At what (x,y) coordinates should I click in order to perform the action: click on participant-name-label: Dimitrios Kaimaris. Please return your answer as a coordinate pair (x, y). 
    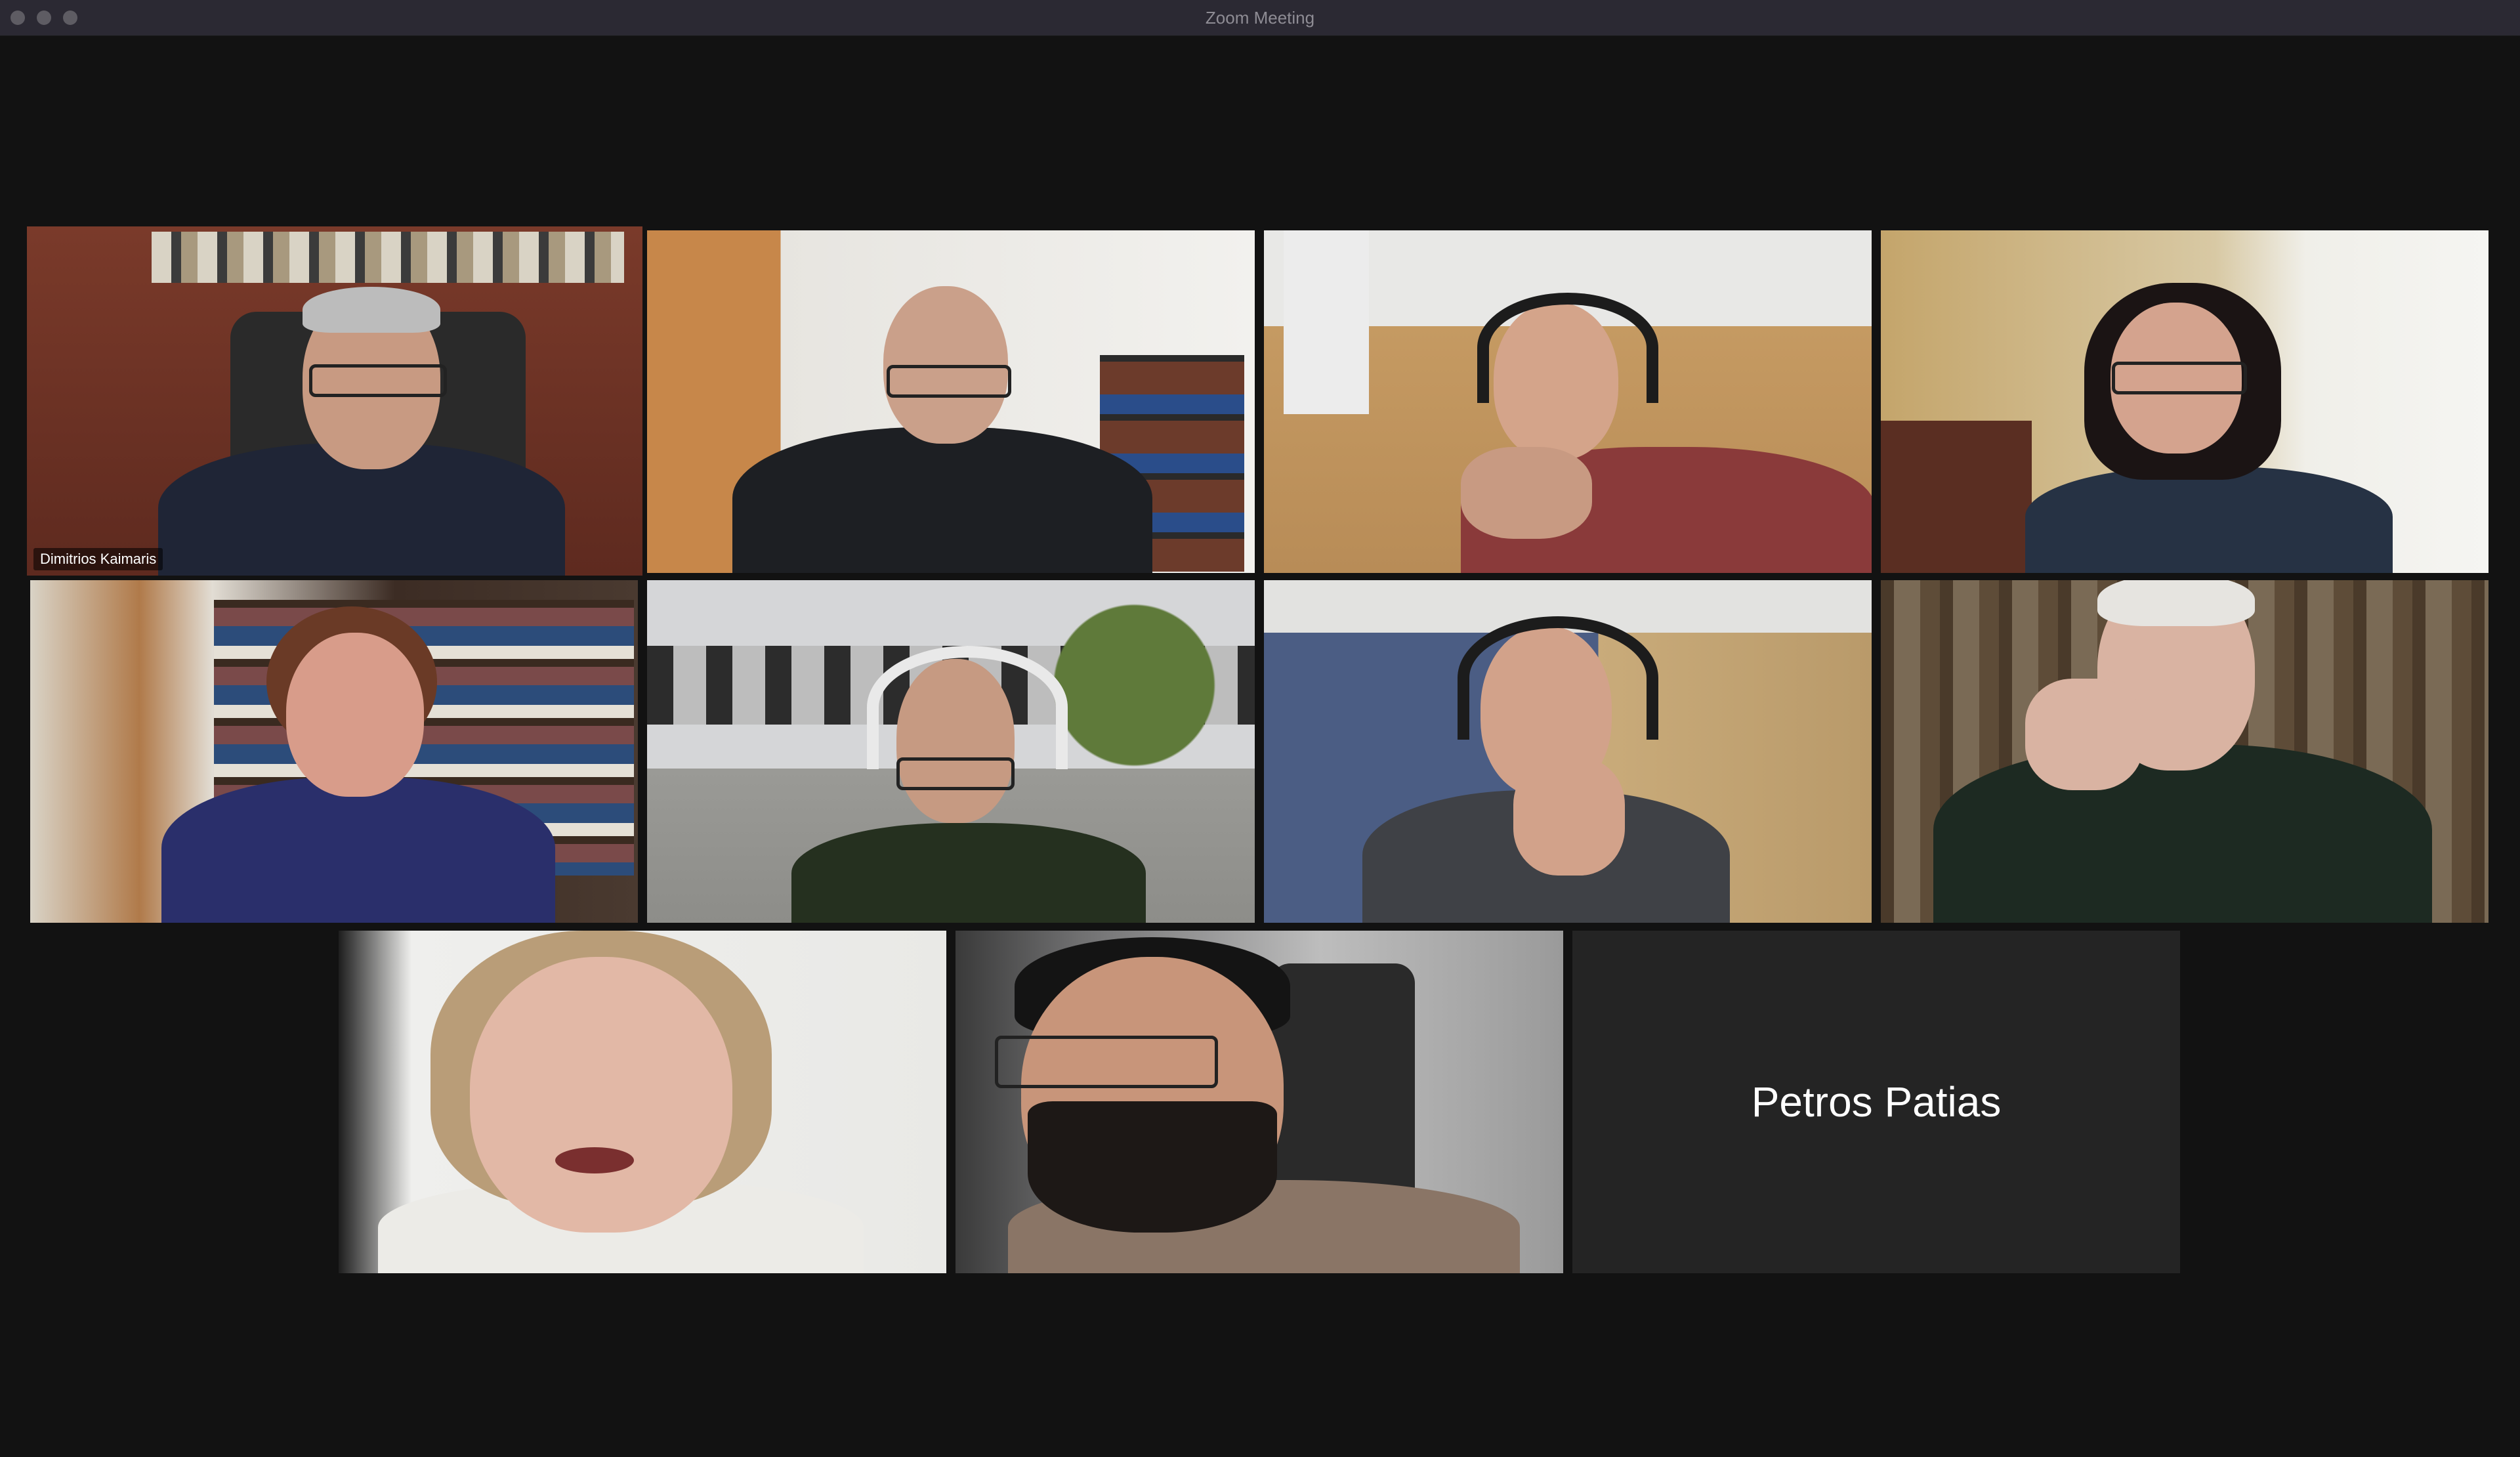
    Looking at the image, I should click on (98, 559).